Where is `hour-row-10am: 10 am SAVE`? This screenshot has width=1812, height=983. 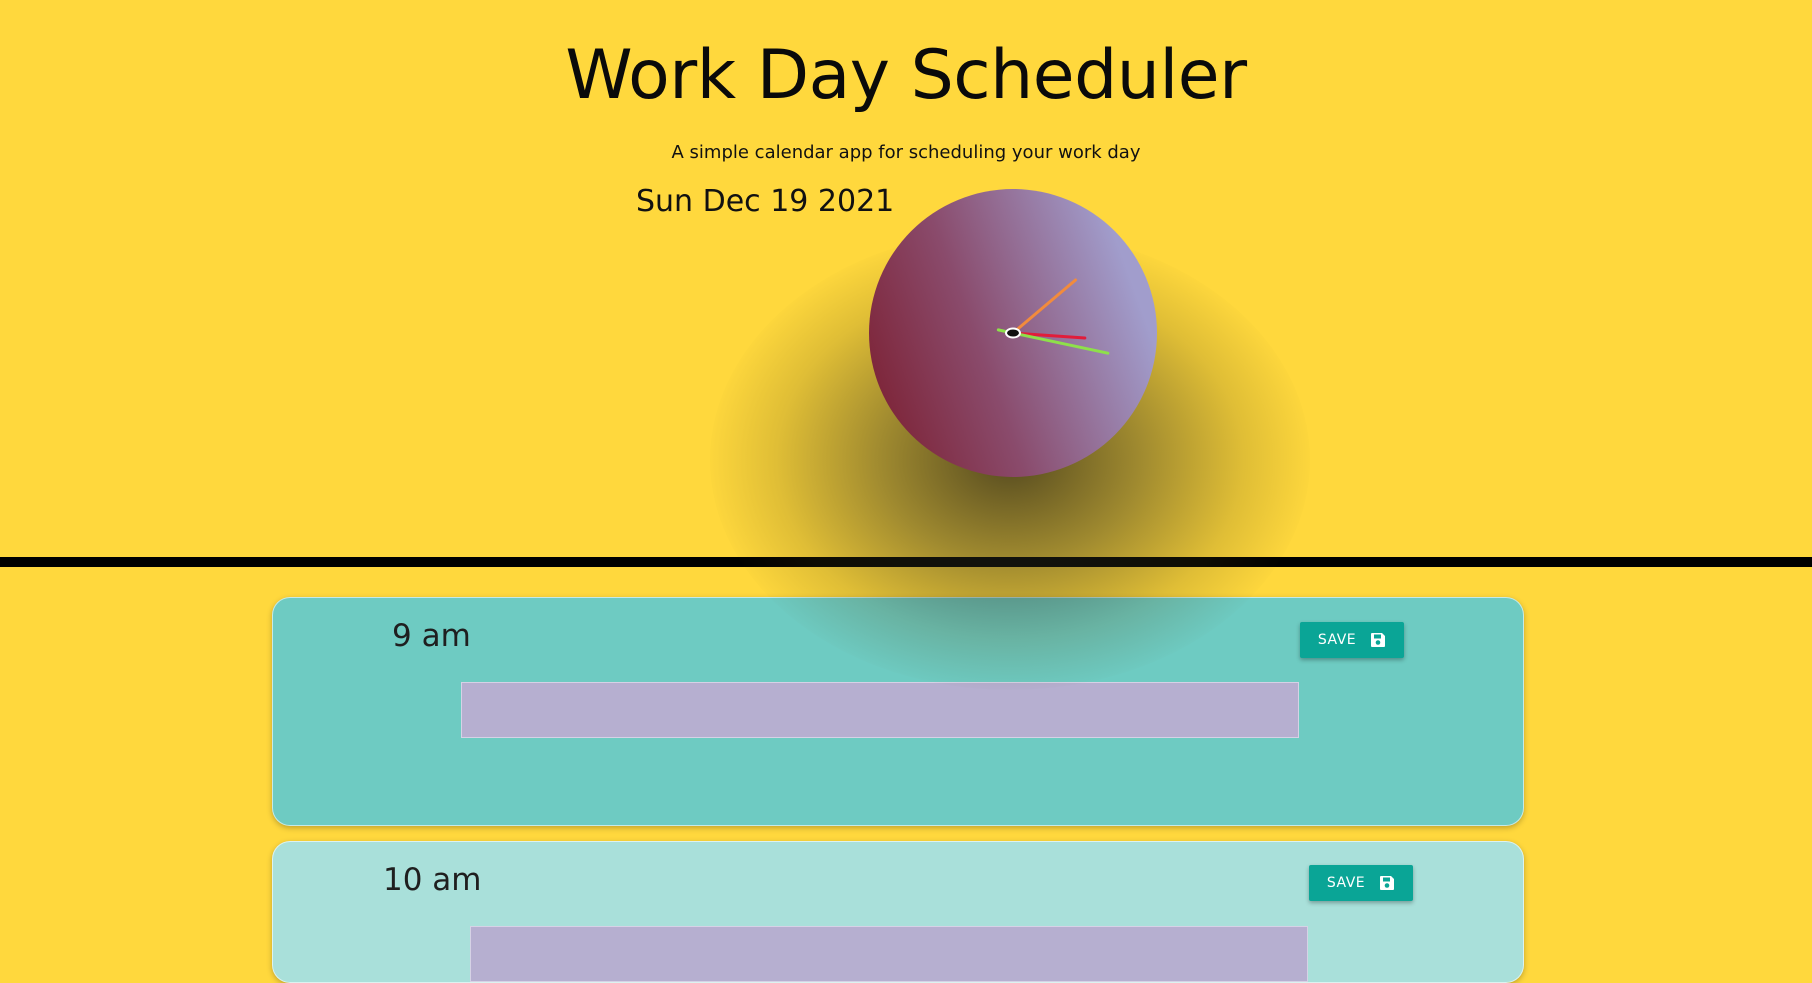 hour-row-10am: 10 am SAVE is located at coordinates (898, 912).